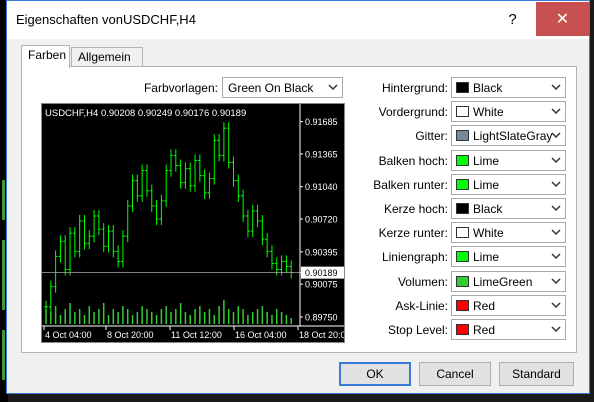 This screenshot has width=594, height=402. I want to click on color-label-kerze-runter: Kerze runter:, so click(413, 233).